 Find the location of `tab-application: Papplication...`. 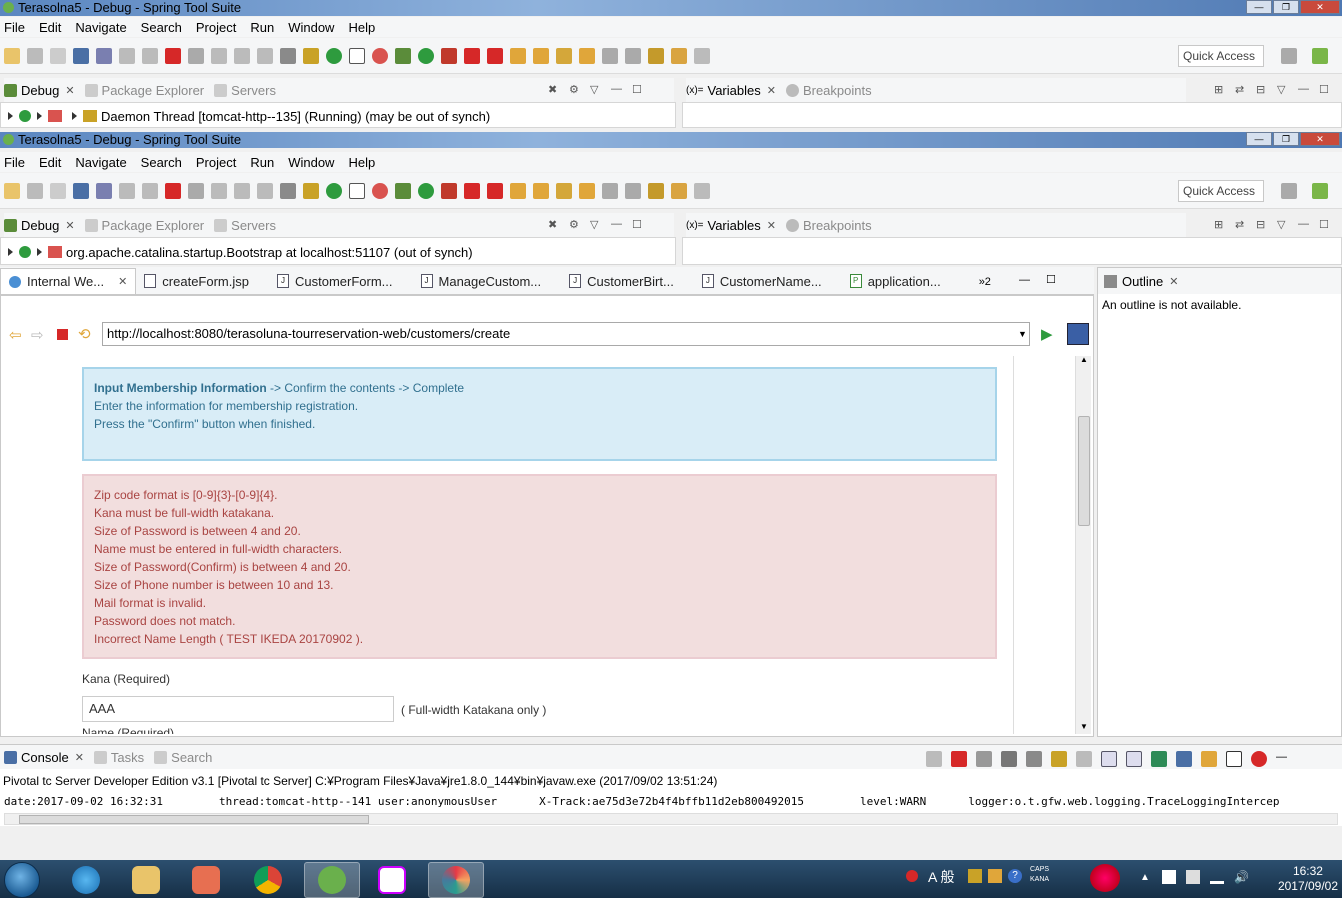

tab-application: Papplication... is located at coordinates (895, 281).